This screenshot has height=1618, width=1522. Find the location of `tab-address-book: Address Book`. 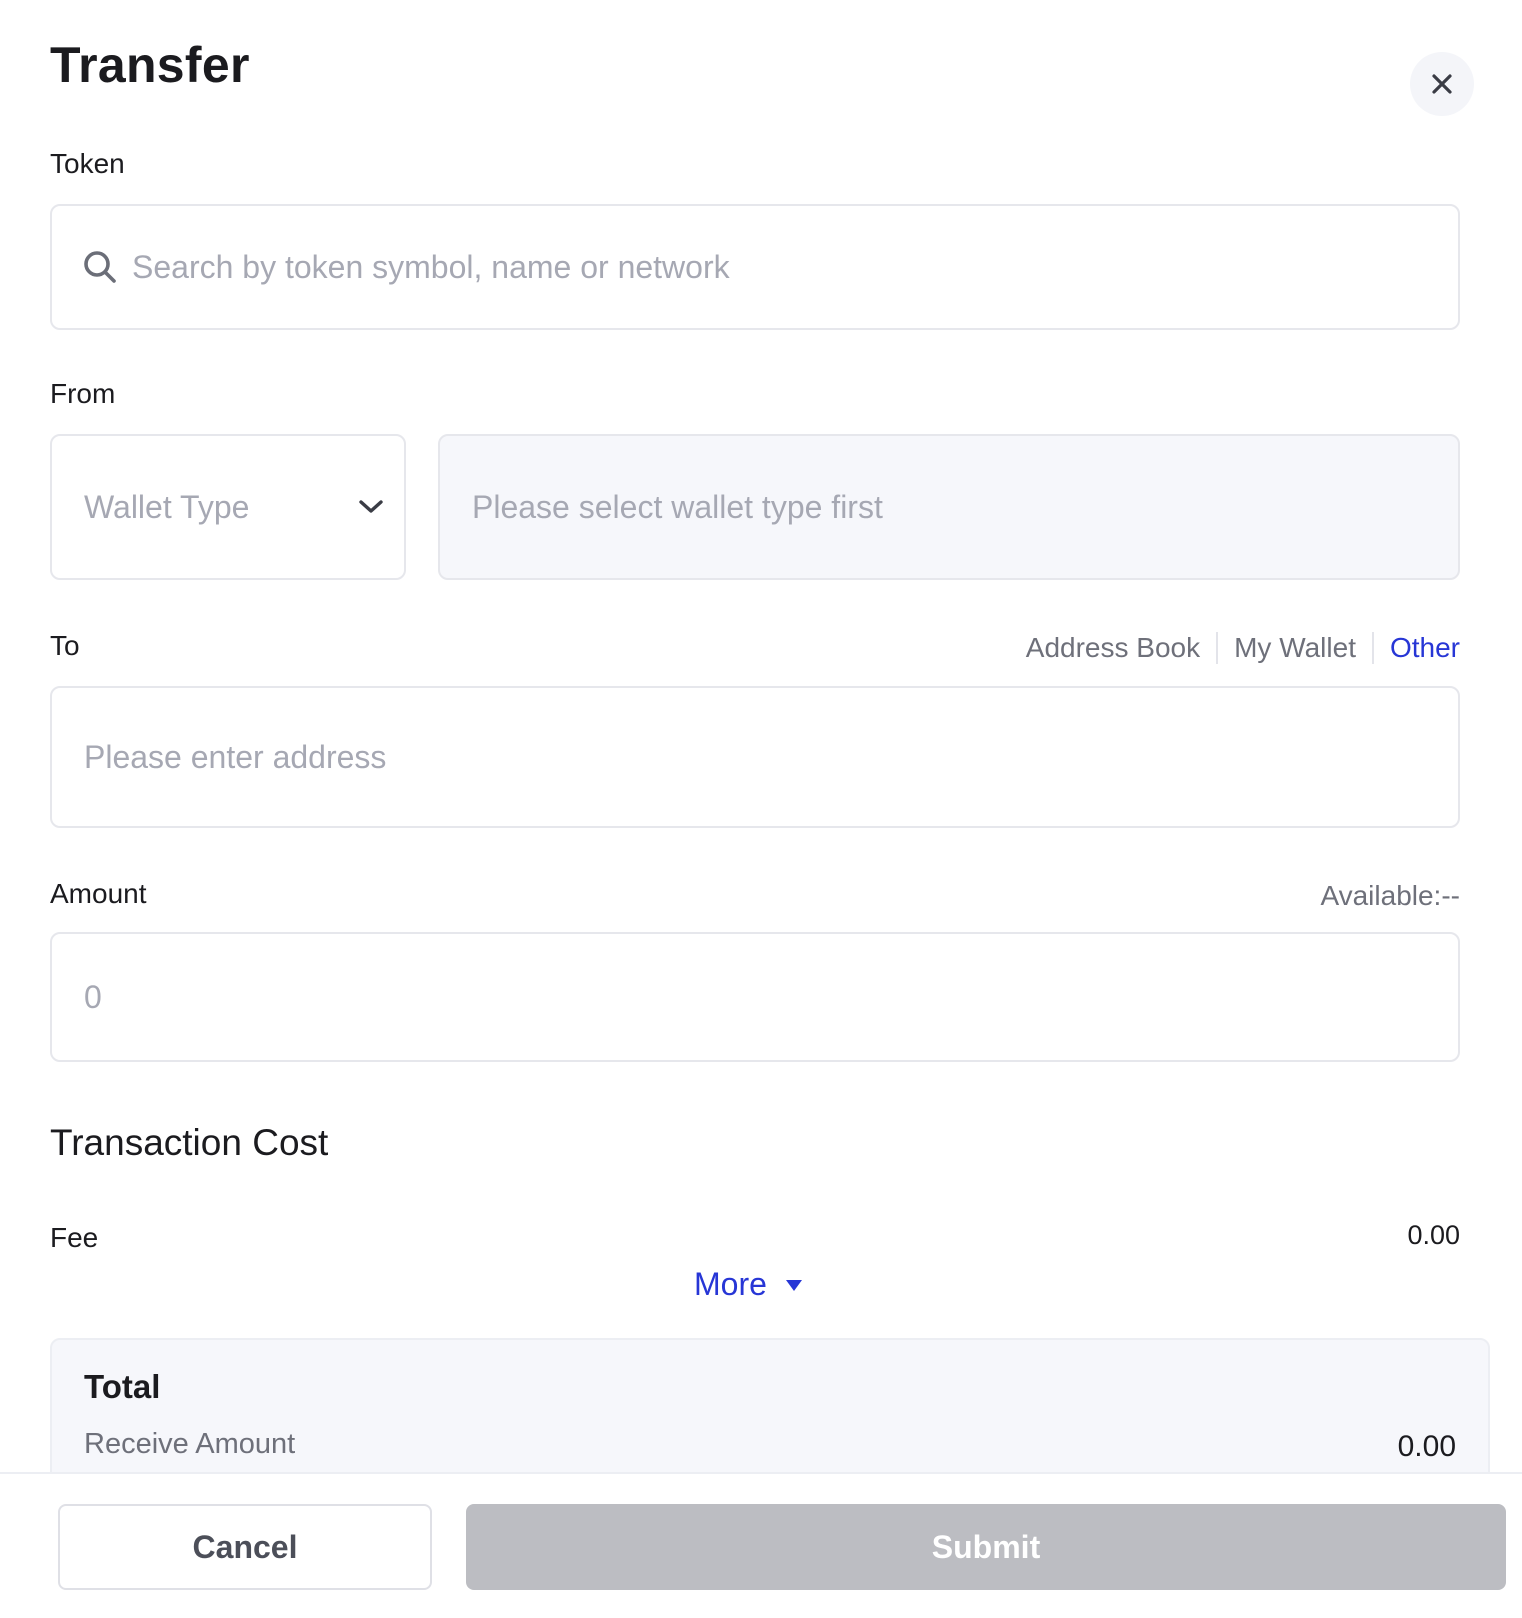

tab-address-book: Address Book is located at coordinates (1113, 648).